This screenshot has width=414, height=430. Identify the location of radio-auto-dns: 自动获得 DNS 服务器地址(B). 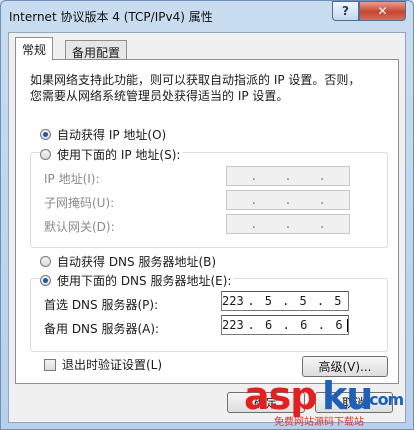
(128, 261).